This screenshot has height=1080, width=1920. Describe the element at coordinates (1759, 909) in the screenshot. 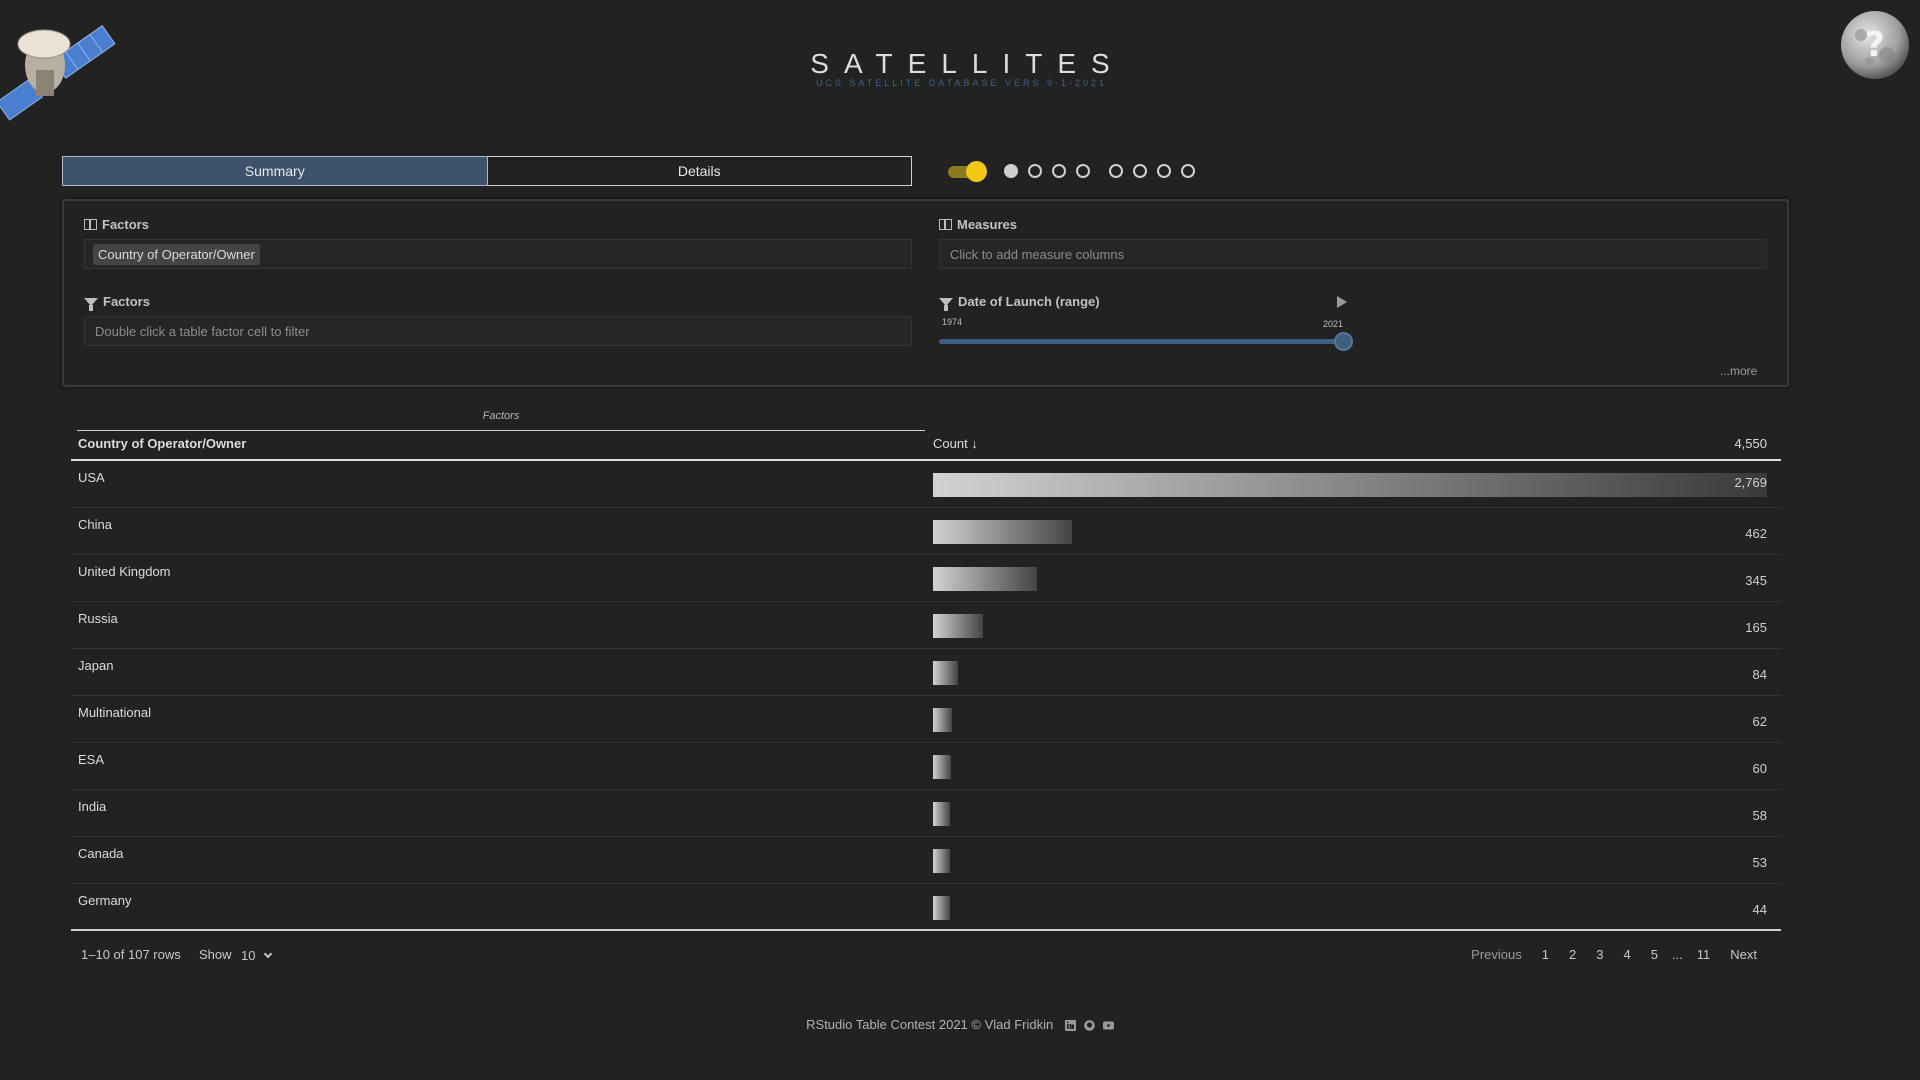

I see `count-value: 44` at that location.